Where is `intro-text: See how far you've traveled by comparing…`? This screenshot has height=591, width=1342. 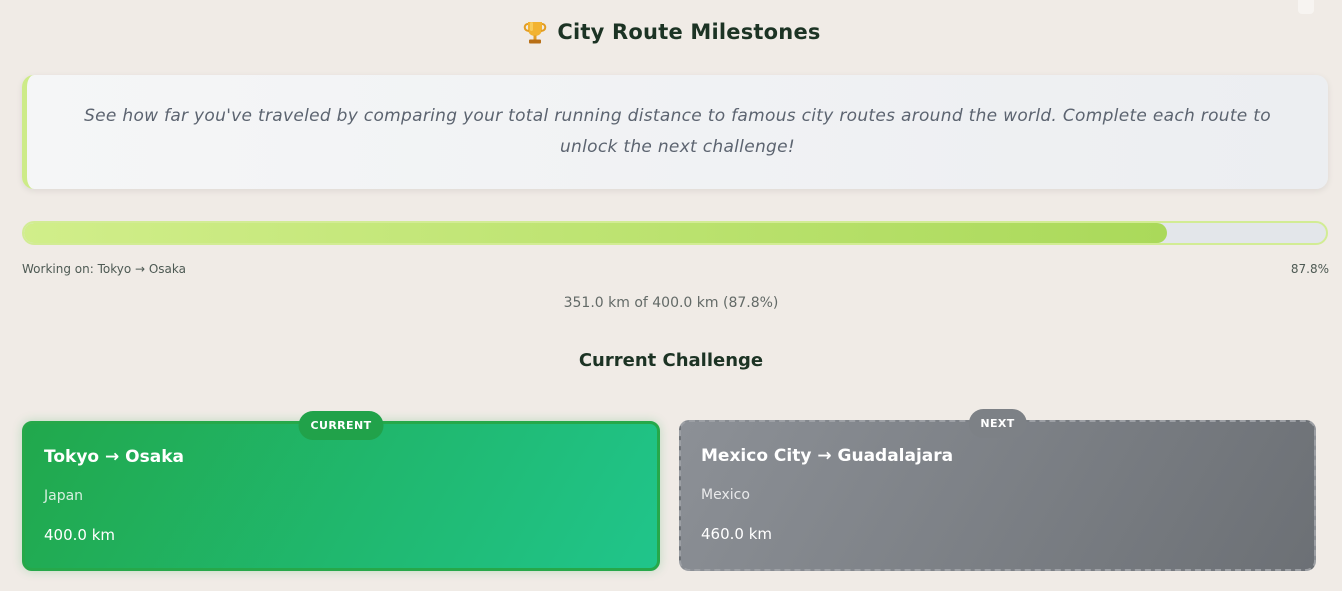
intro-text: See how far you've traveled by comparing… is located at coordinates (677, 131).